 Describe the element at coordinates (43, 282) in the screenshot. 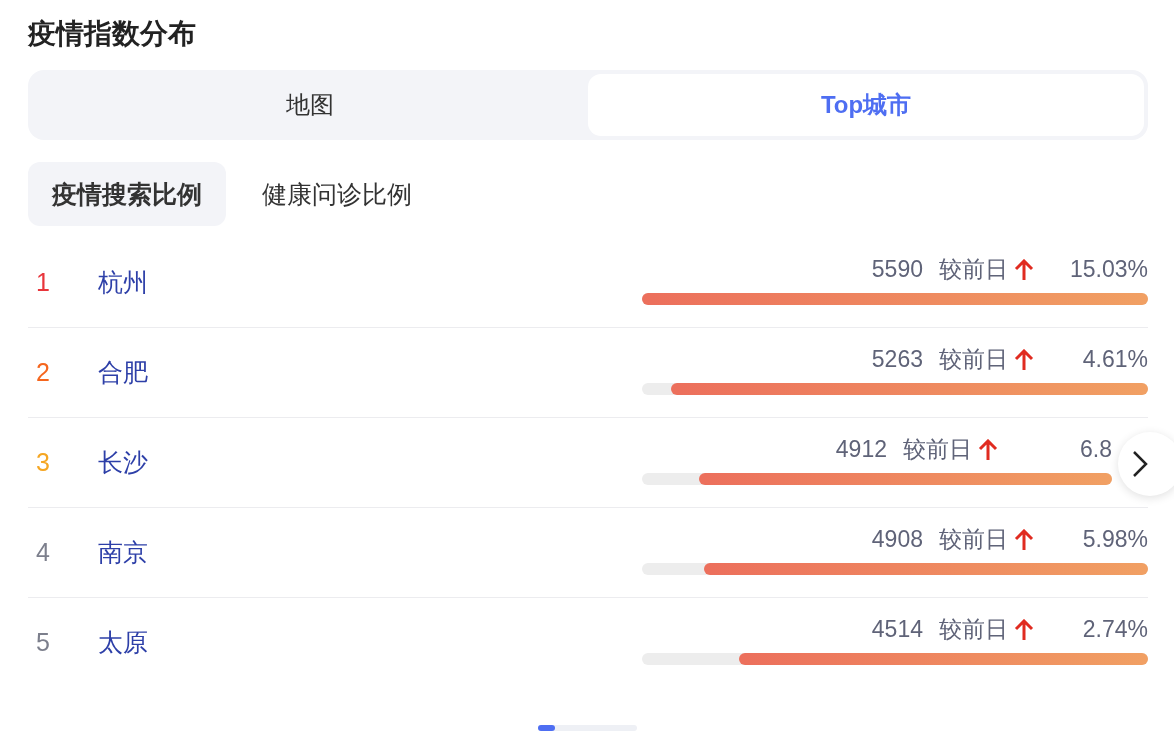

I see `rank-number: 1` at that location.